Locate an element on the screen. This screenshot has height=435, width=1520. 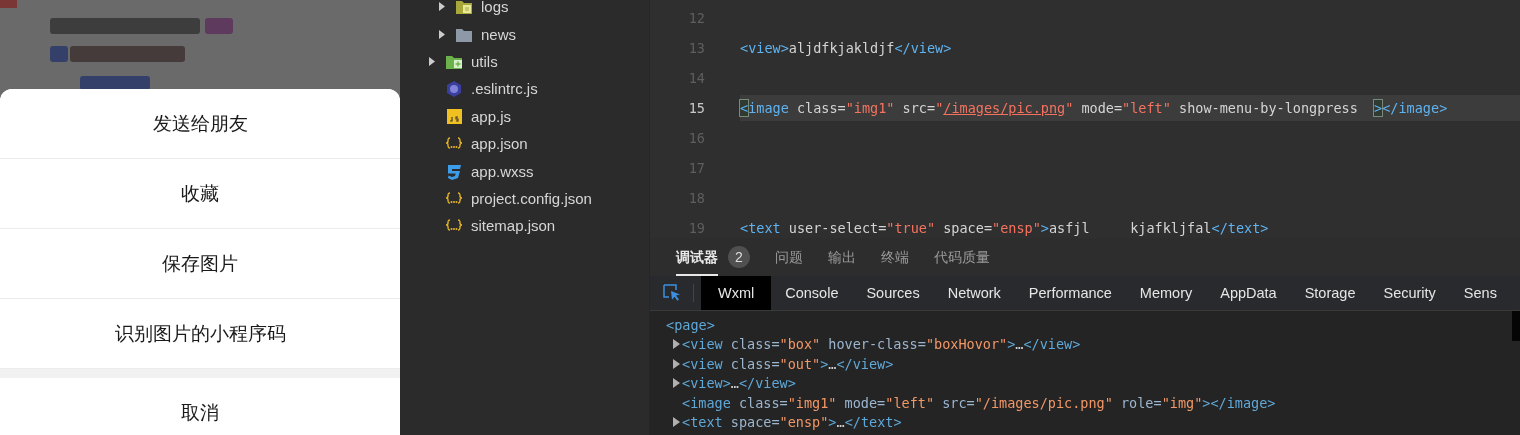
code-line: <view>aljdfkjakldjf</view> is located at coordinates (846, 48).